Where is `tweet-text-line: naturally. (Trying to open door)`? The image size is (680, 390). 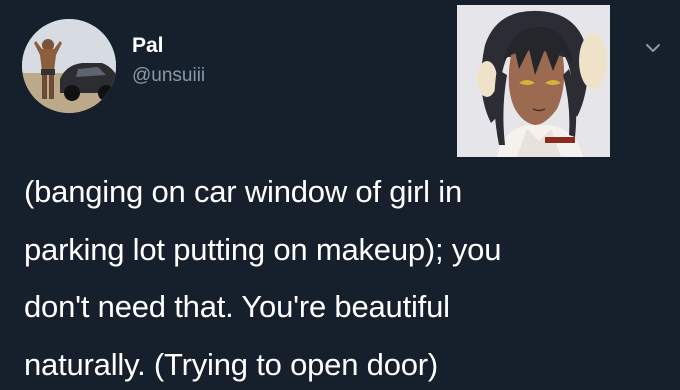 tweet-text-line: naturally. (Trying to open door) is located at coordinates (231, 364).